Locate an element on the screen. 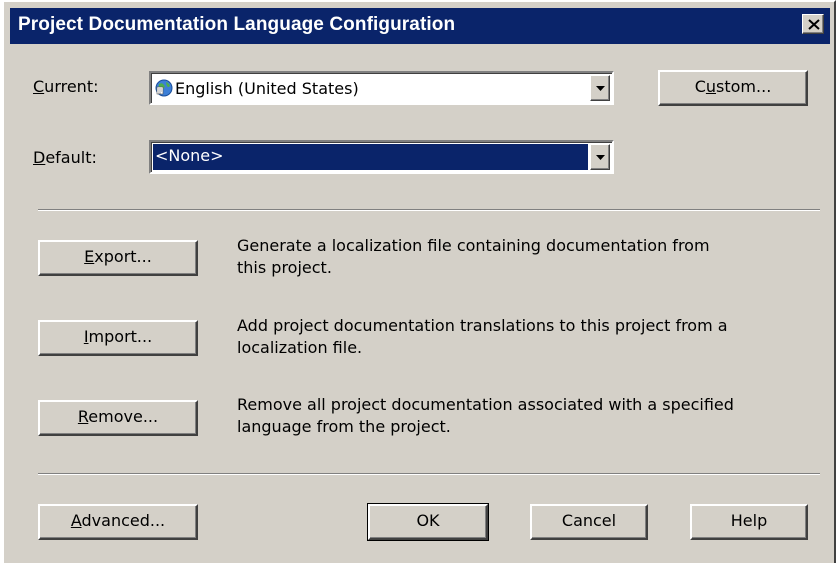 The height and width of the screenshot is (563, 838). current-language-combo: English (United States) is located at coordinates (381, 88).